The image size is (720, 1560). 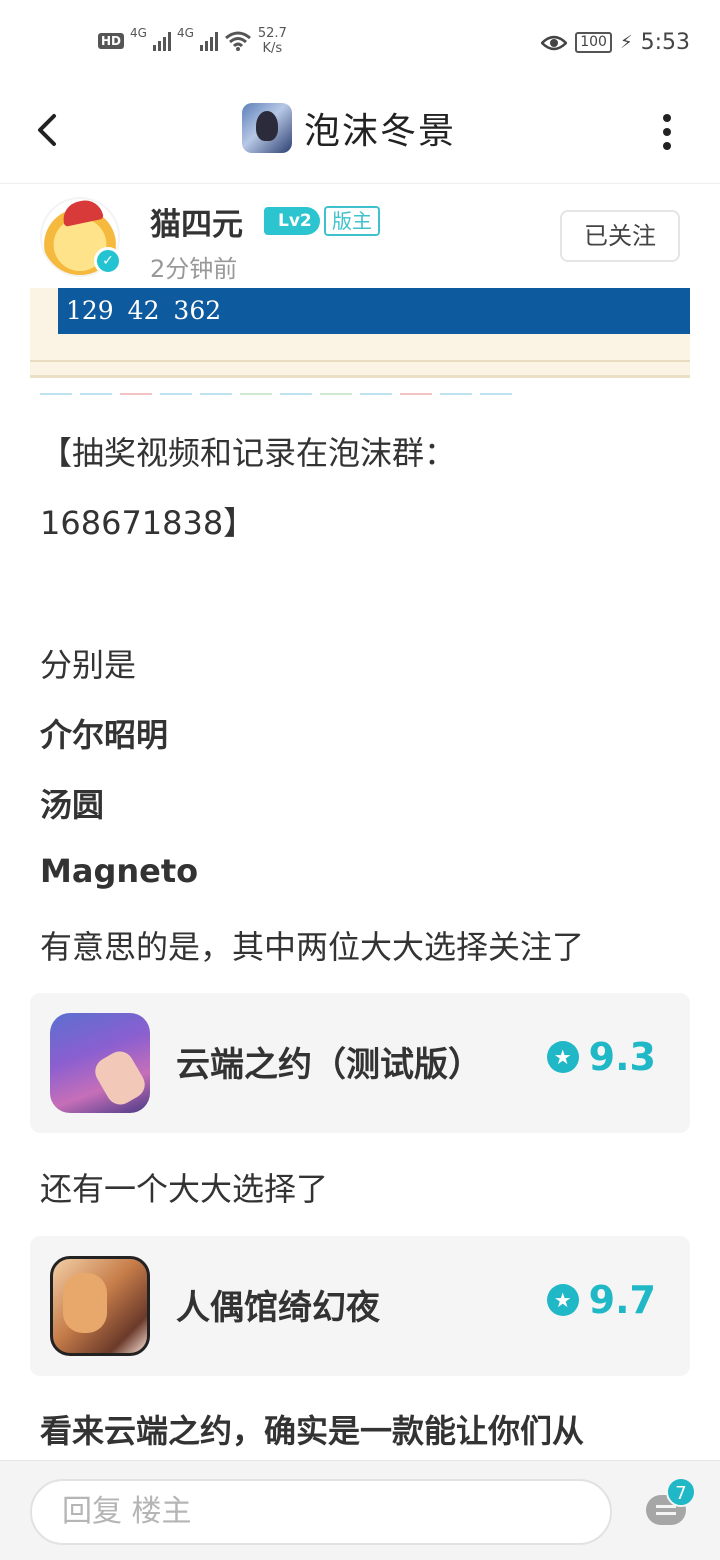 What do you see at coordinates (50, 130) in the screenshot?
I see `back-icon` at bounding box center [50, 130].